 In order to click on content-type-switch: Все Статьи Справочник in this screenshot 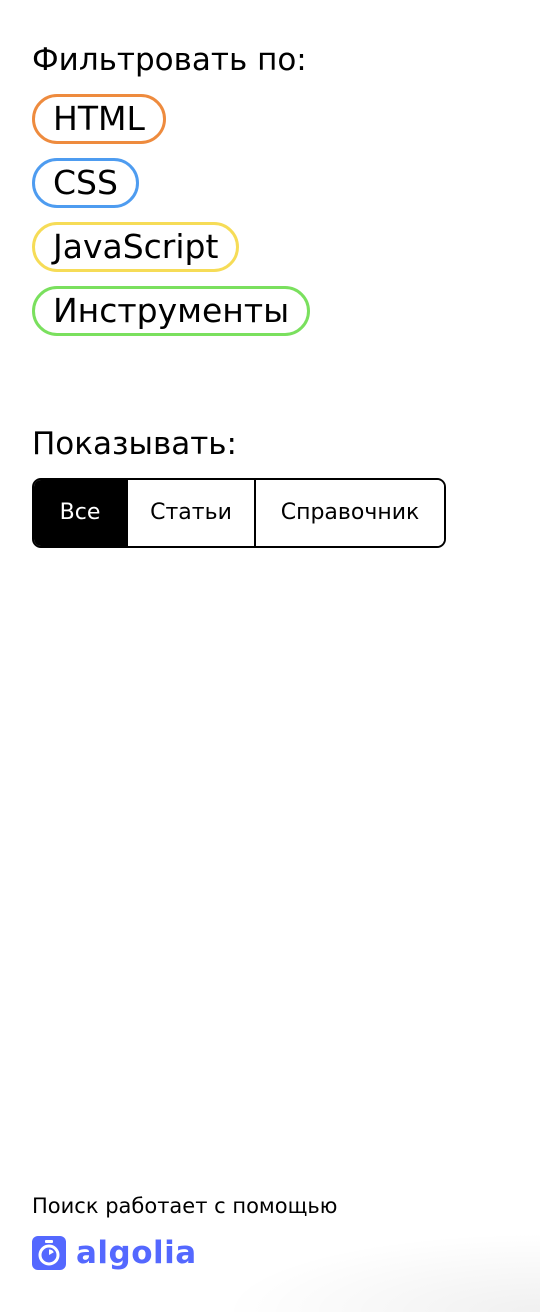, I will do `click(239, 513)`.